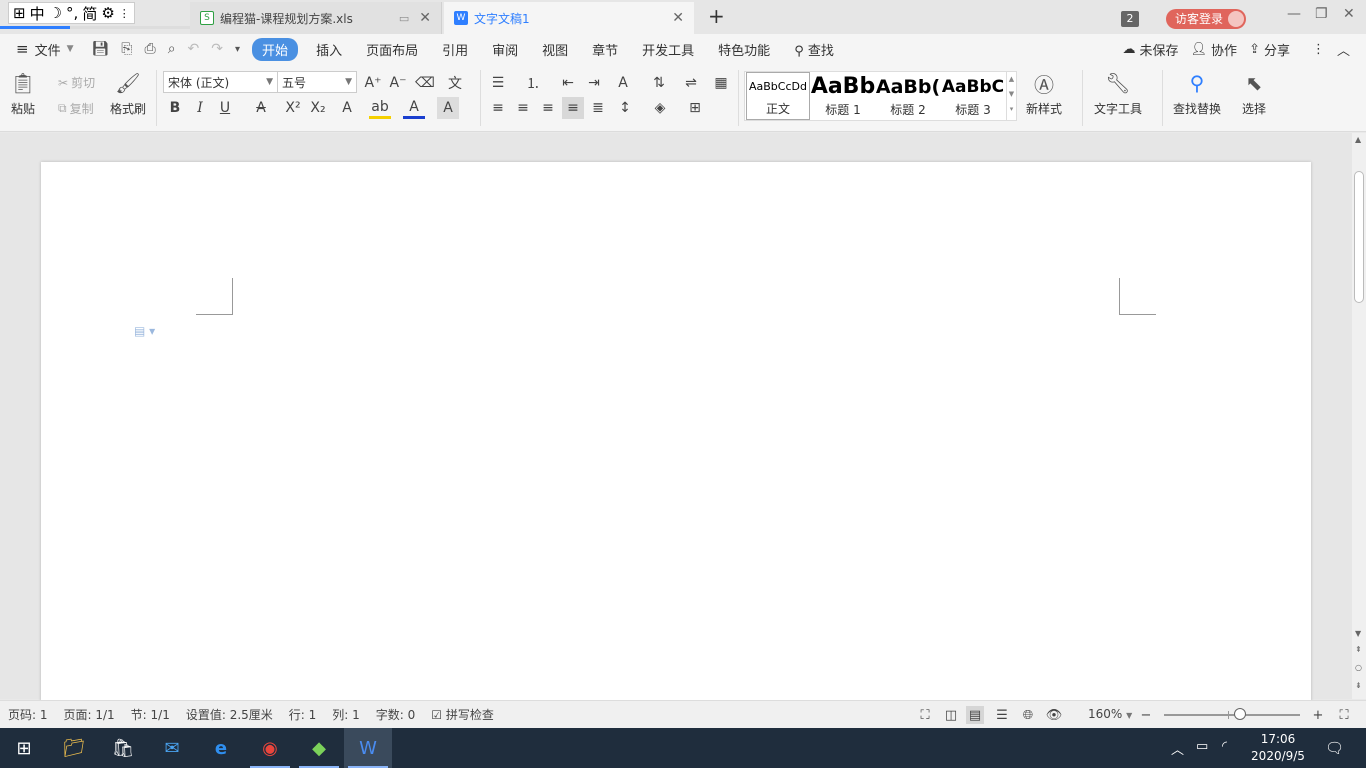 The height and width of the screenshot is (768, 1366). What do you see at coordinates (150, 714) in the screenshot?
I see `section-info: 节: 1/1` at bounding box center [150, 714].